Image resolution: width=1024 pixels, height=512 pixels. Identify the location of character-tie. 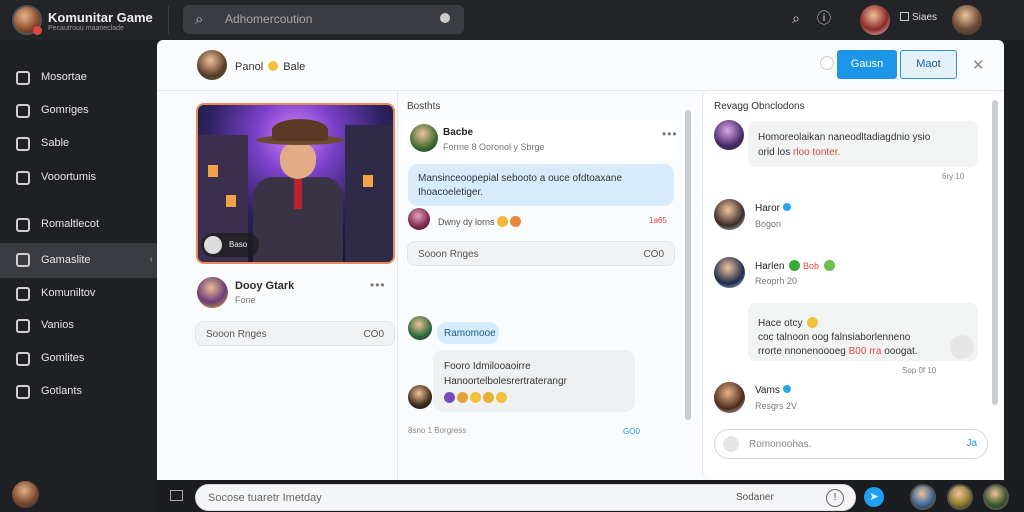
(298, 194).